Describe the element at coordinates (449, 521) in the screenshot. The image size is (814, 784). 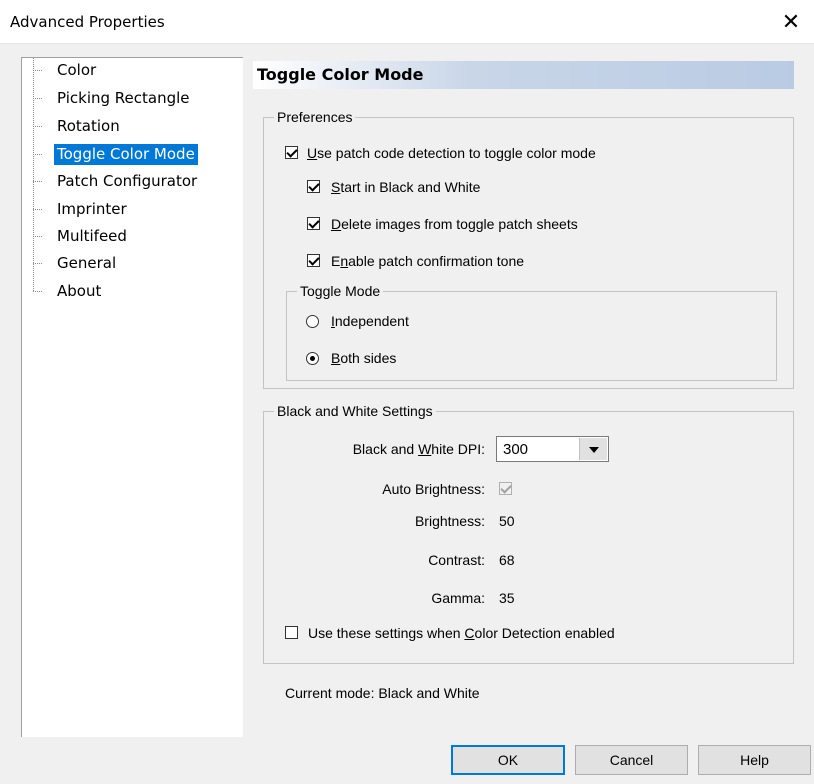
I see `brightness-label: Brightness:` at that location.